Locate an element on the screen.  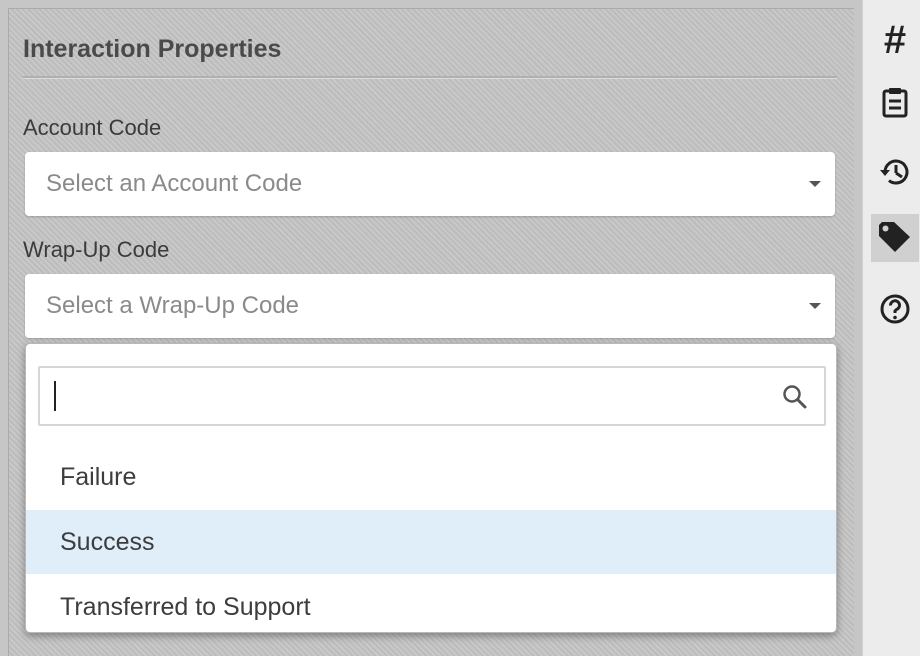
account-code-placeholder: Select an Account Code is located at coordinates (174, 183).